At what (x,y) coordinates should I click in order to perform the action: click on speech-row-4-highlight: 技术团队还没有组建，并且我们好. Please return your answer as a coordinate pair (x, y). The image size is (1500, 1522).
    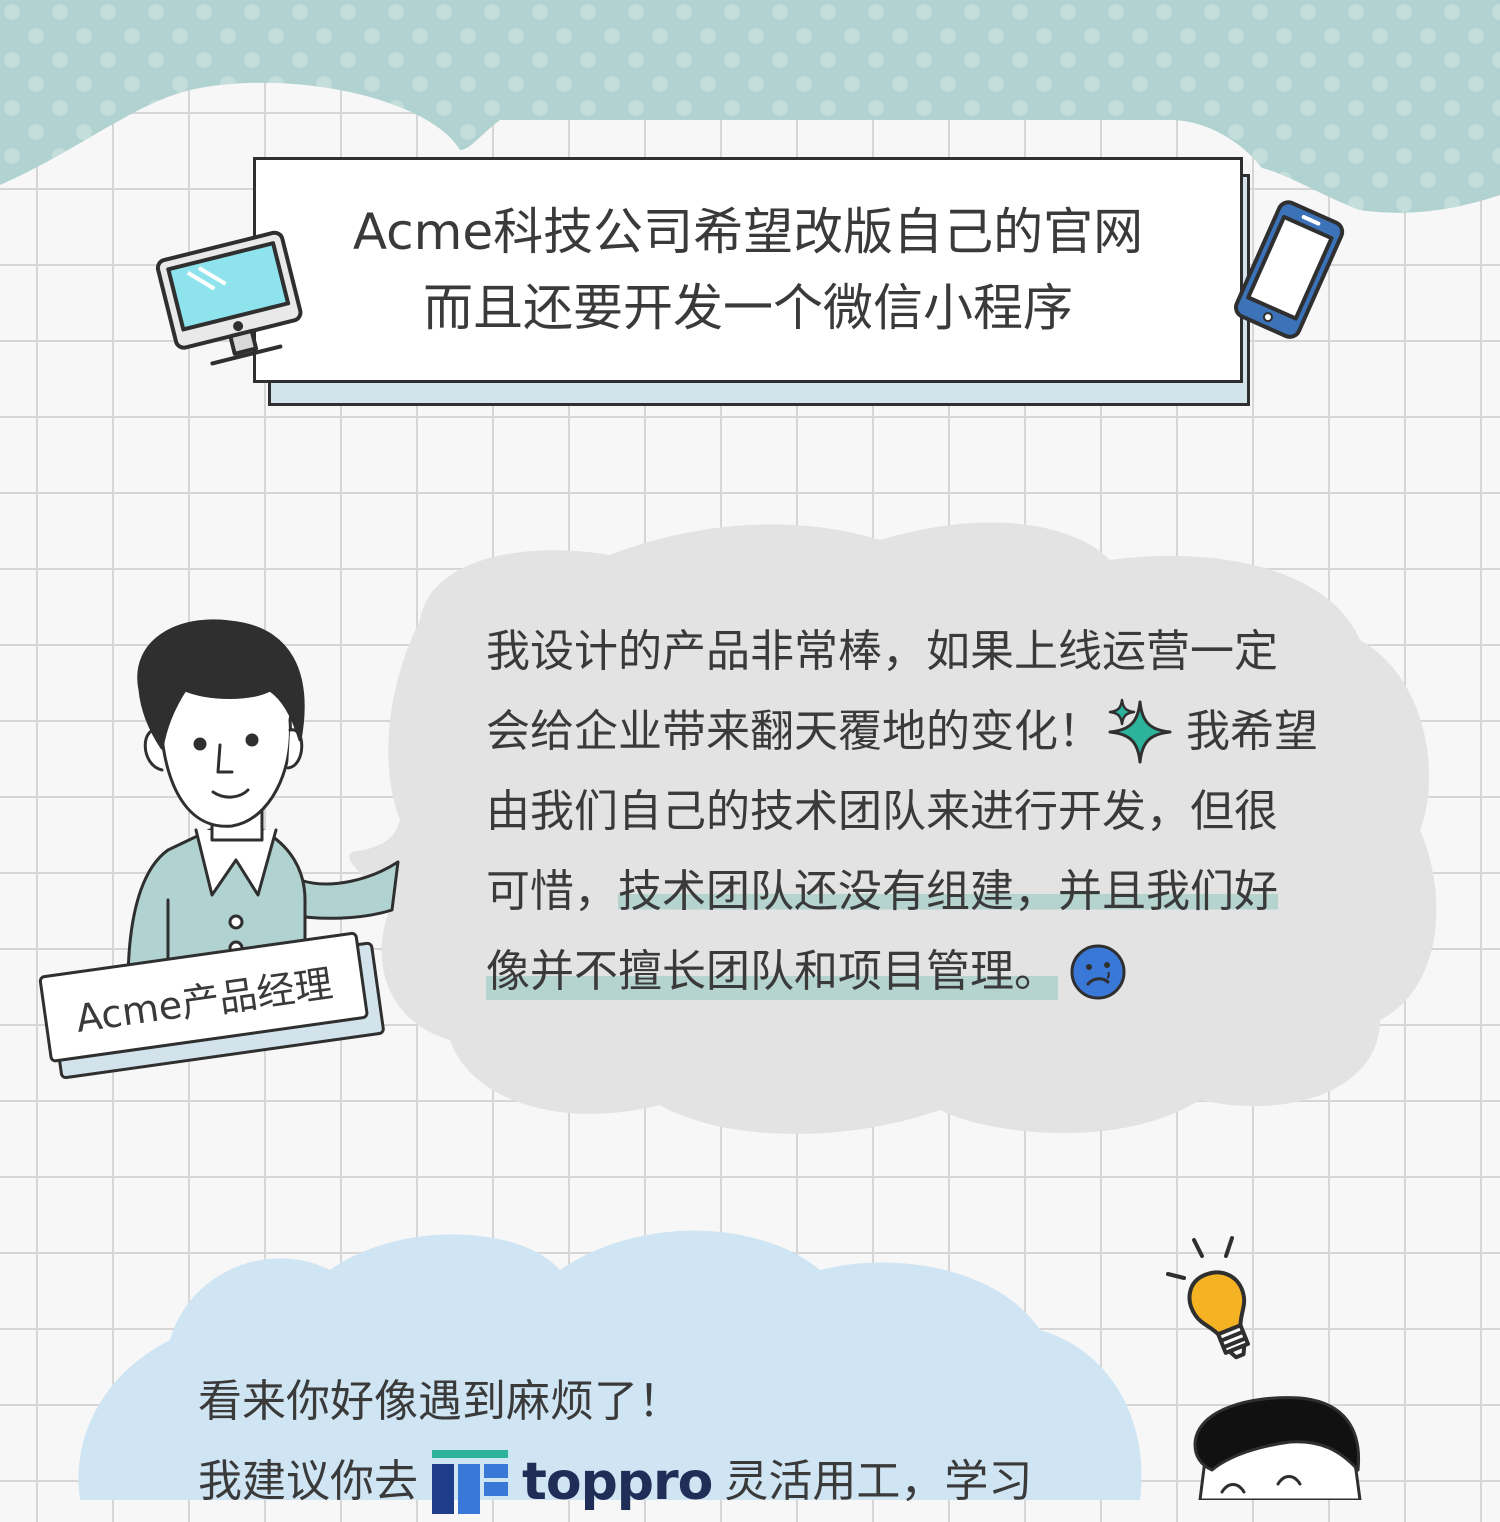
    Looking at the image, I should click on (948, 891).